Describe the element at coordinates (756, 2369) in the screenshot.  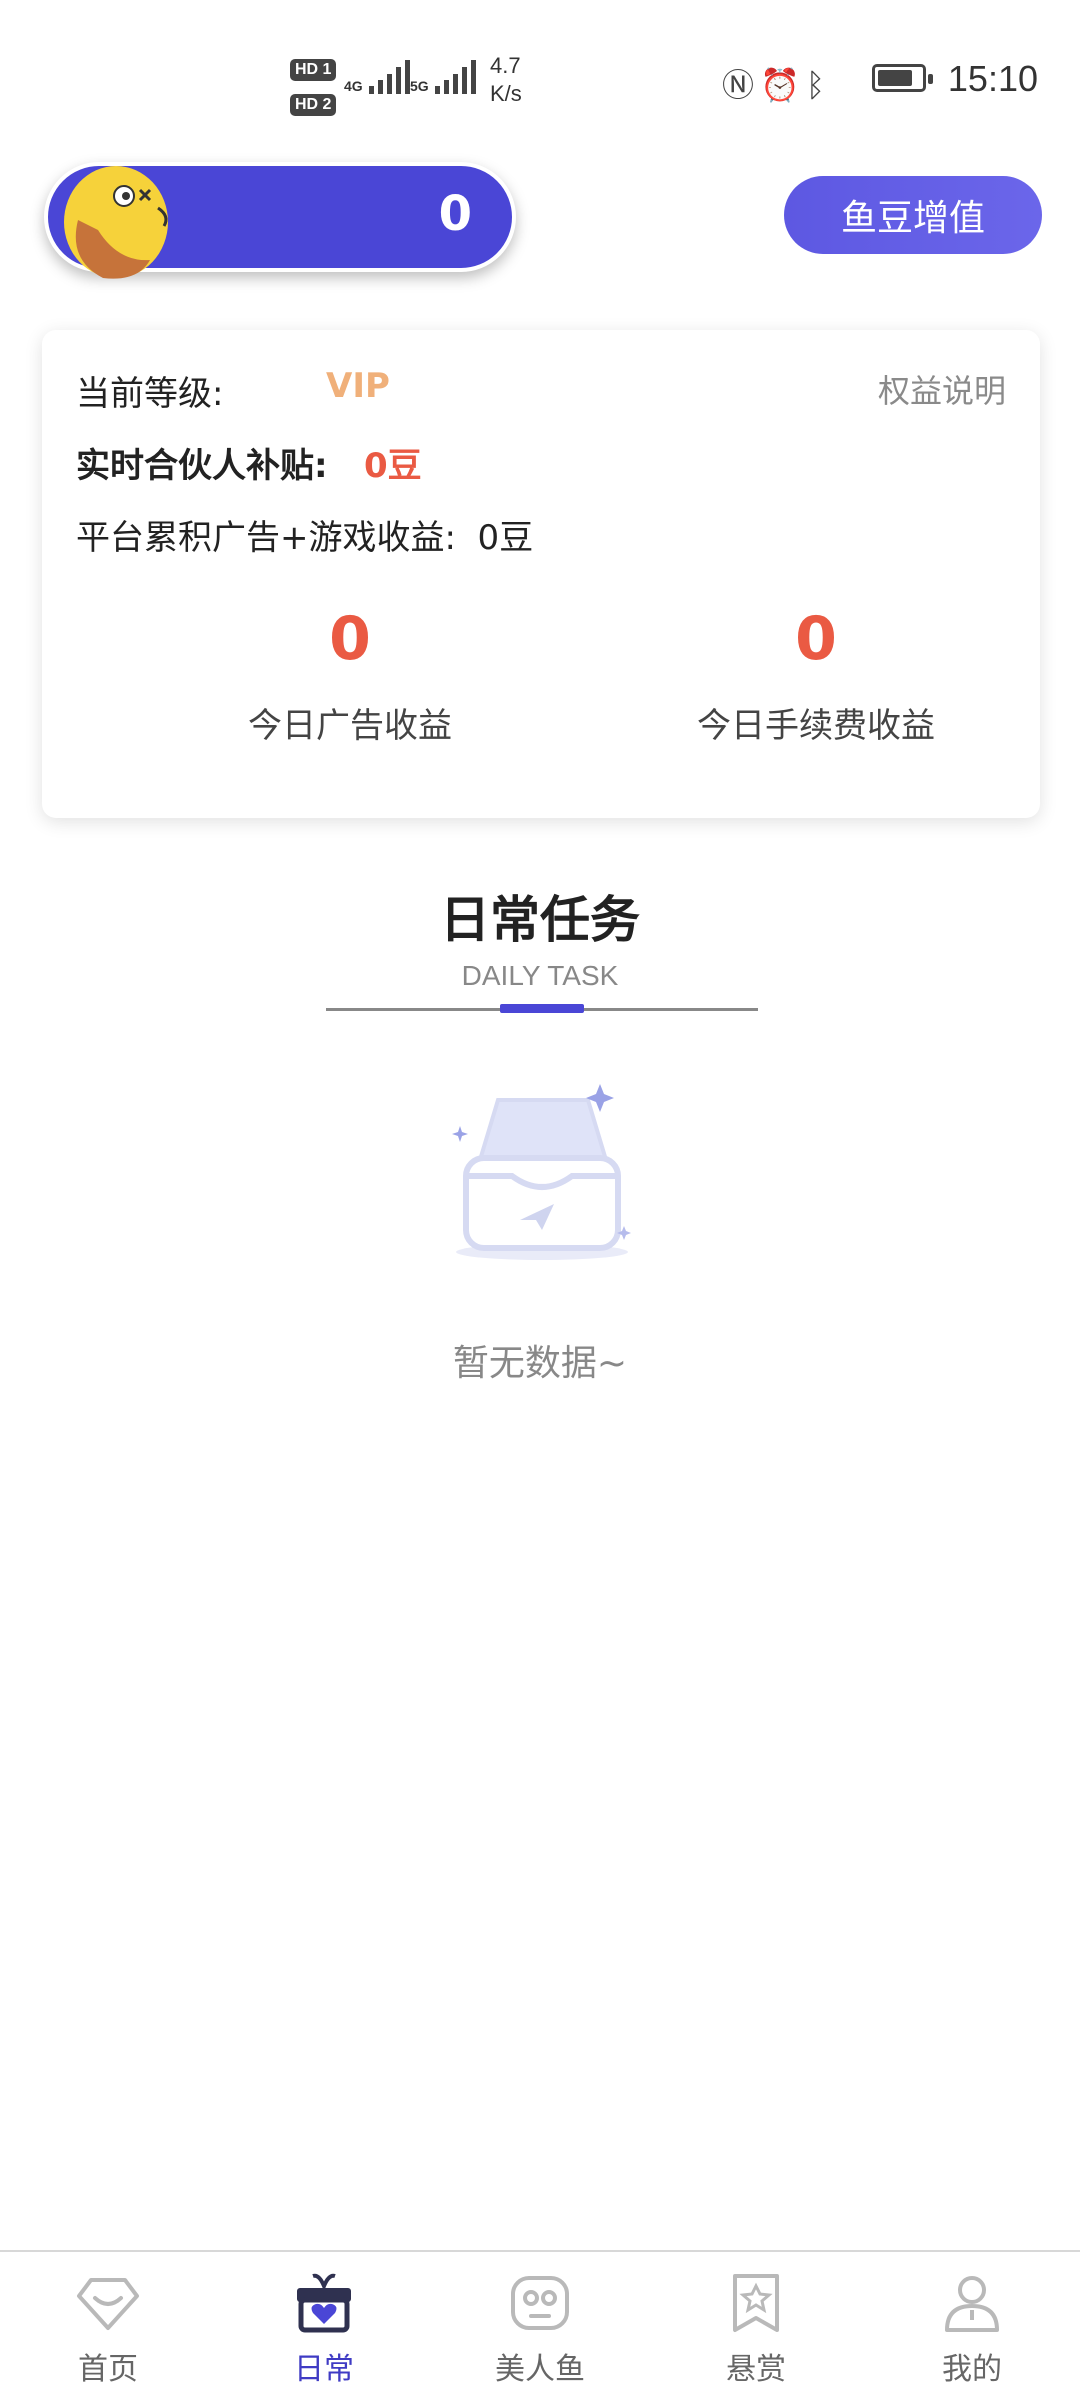
I see `nav-label-reward: 悬赏` at that location.